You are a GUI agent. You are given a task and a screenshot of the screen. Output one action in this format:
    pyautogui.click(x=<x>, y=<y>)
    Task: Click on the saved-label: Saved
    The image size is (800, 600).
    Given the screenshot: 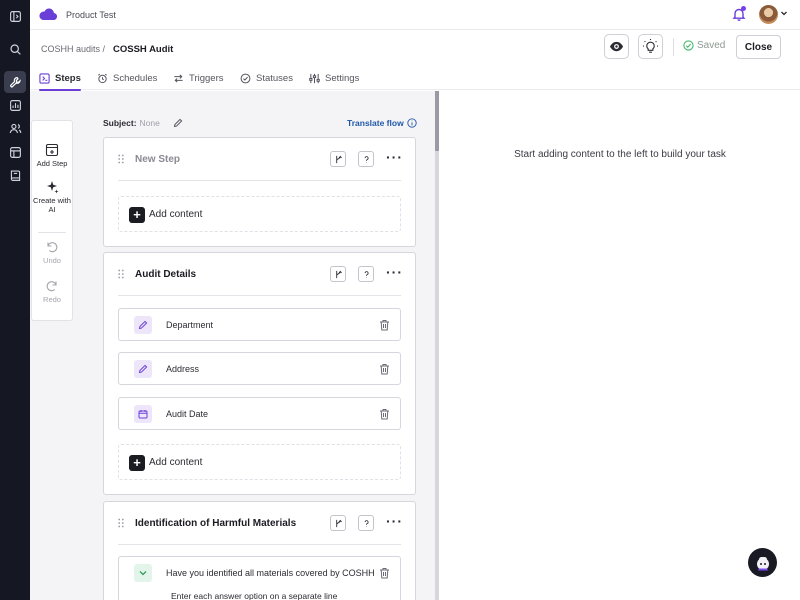 What is the action you would take?
    pyautogui.click(x=711, y=45)
    